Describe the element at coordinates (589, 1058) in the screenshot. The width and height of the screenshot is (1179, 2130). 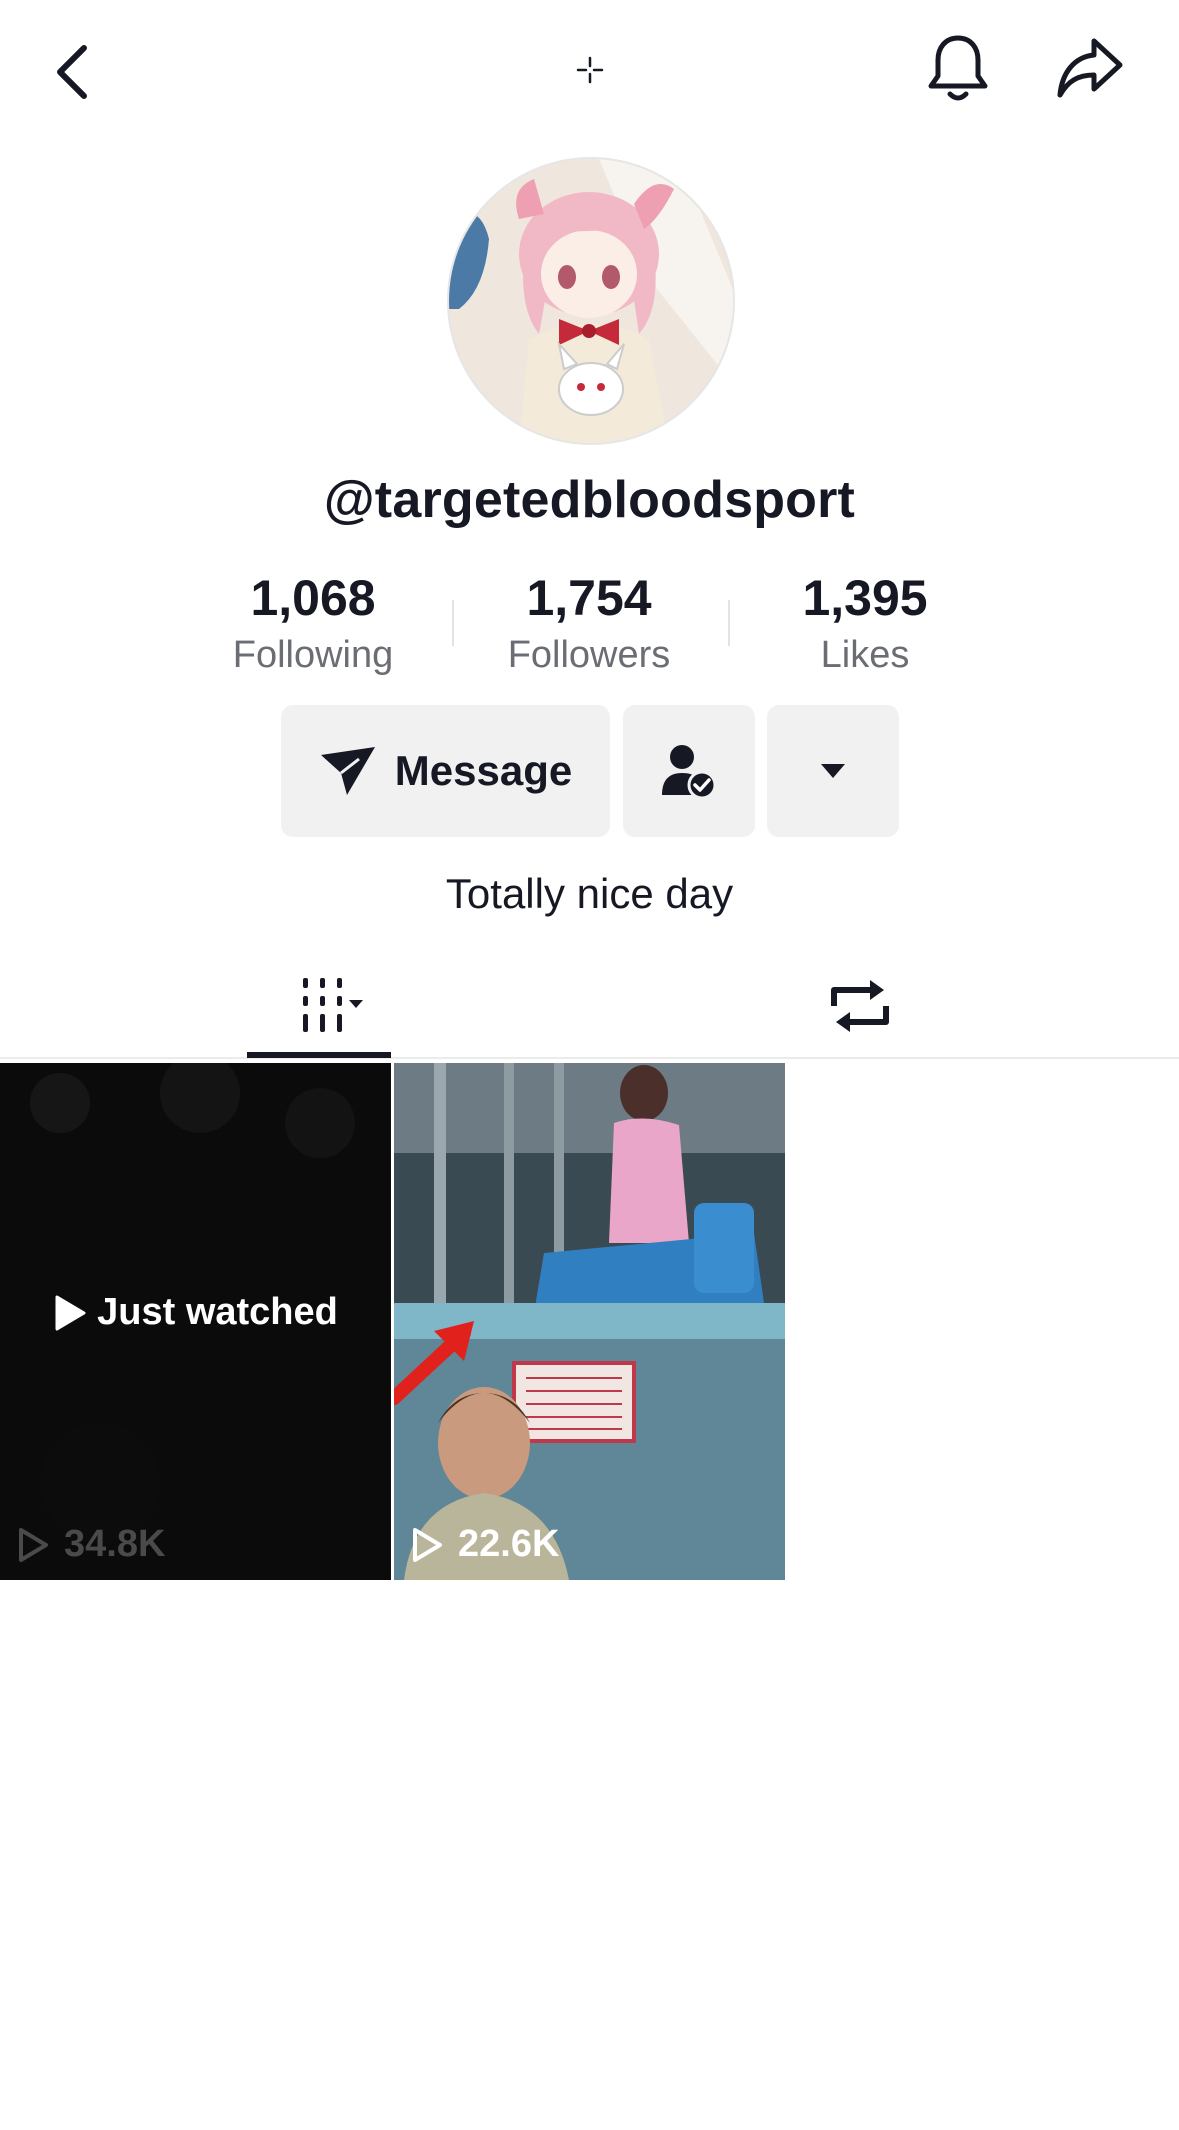
I see `tabs-divider` at that location.